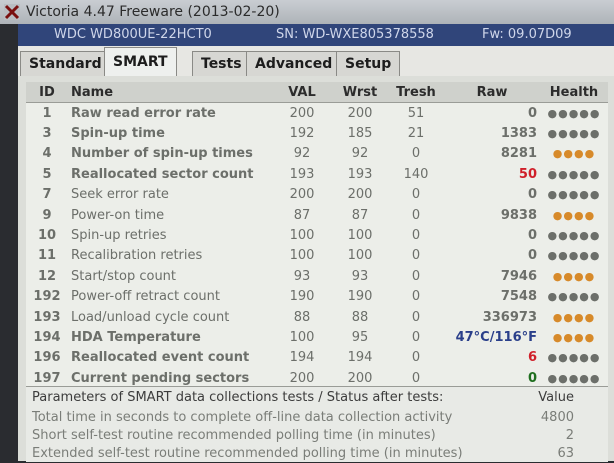 The image size is (614, 463). I want to click on tab-setup: Setup, so click(368, 63).